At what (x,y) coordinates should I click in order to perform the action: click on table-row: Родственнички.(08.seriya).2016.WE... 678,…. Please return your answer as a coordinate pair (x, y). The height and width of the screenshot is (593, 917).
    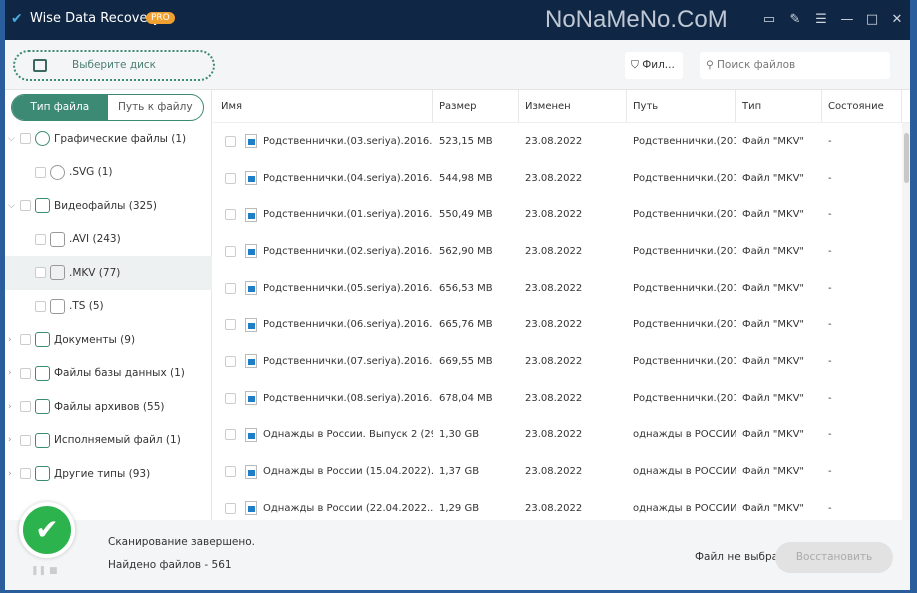
    Looking at the image, I should click on (561, 398).